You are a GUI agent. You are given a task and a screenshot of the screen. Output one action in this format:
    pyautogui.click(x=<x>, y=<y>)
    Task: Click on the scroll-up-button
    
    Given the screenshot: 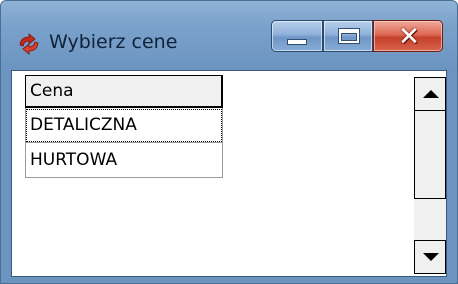 What is the action you would take?
    pyautogui.click(x=430, y=94)
    